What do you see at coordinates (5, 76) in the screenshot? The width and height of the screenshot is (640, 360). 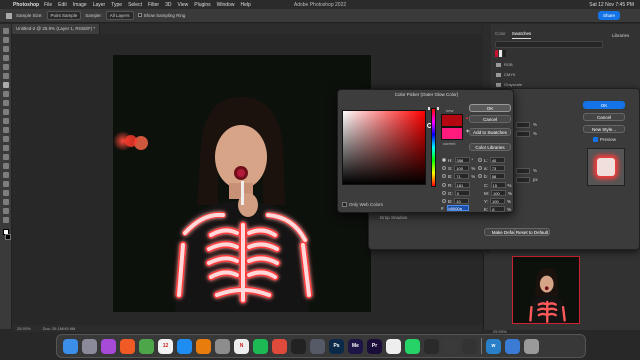 I see `frame-tool-icon` at bounding box center [5, 76].